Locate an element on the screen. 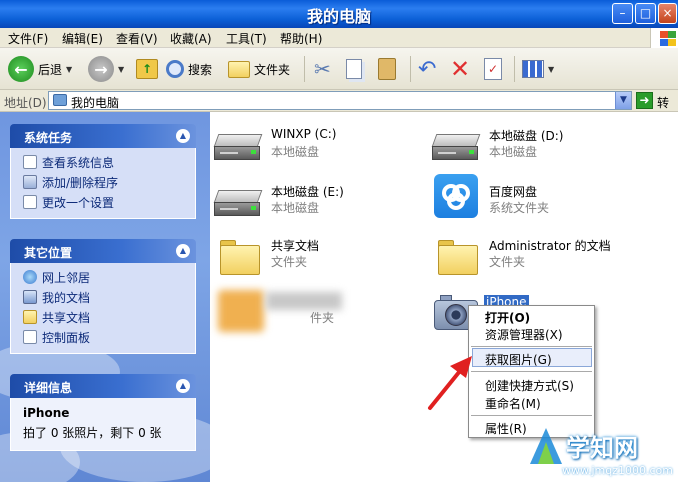  annotation-arrow-icon is located at coordinates (450, 383).